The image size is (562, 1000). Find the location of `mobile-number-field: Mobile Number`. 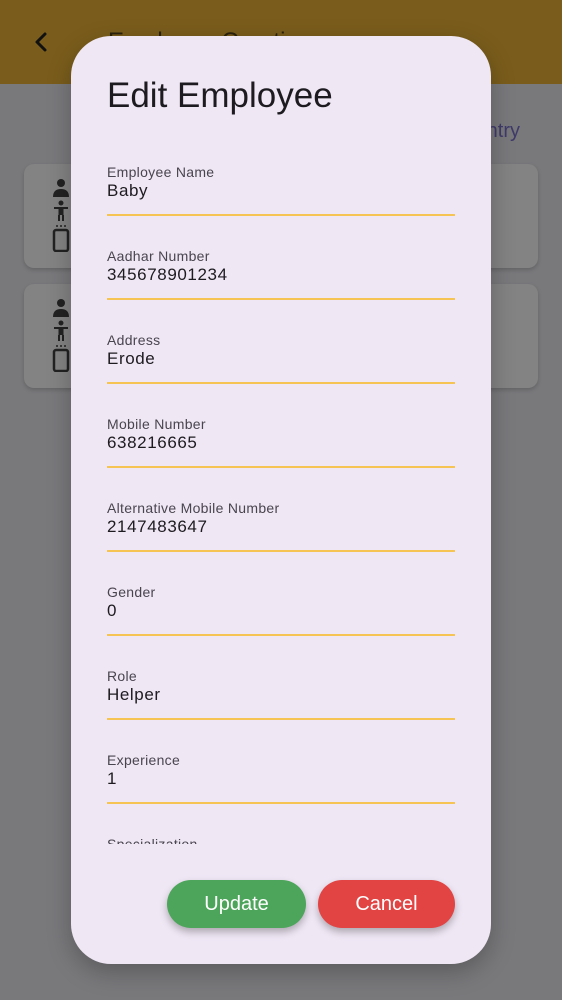

mobile-number-field: Mobile Number is located at coordinates (281, 450).